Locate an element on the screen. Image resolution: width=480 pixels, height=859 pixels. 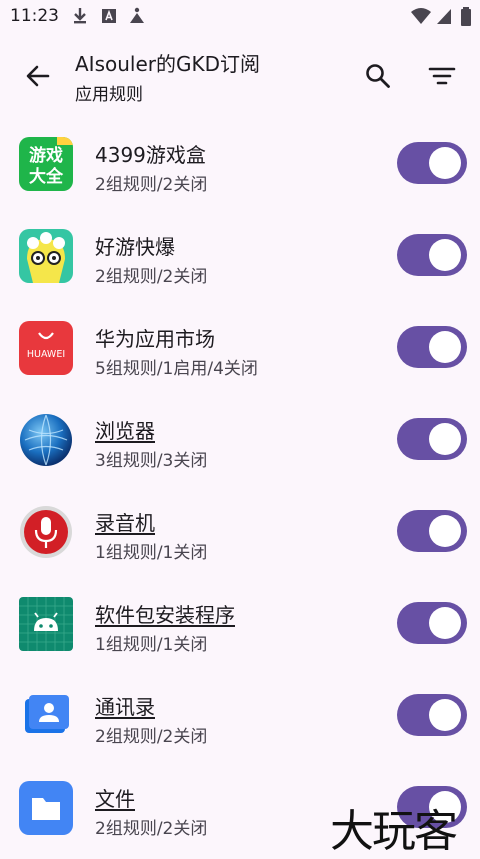
rule-summary: 3组规则/3关闭 is located at coordinates (151, 461).